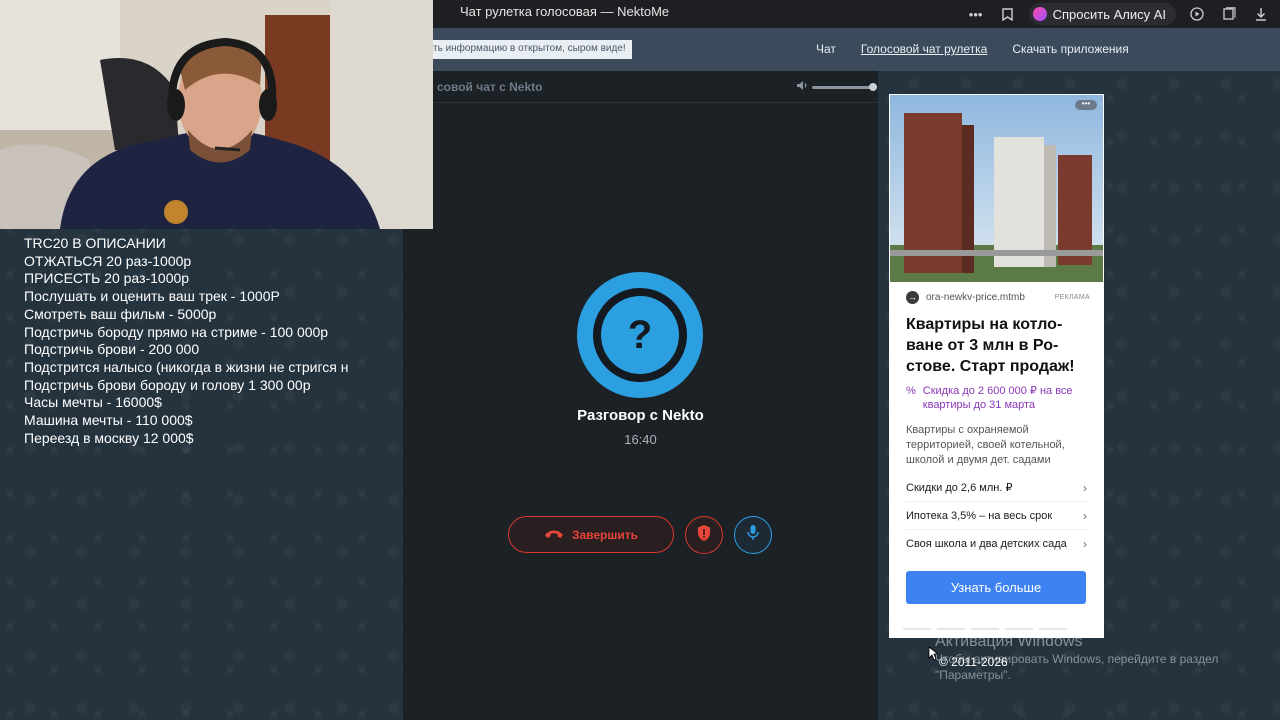  I want to click on overlay-line: Подстричь брови - 200 000, so click(112, 349).